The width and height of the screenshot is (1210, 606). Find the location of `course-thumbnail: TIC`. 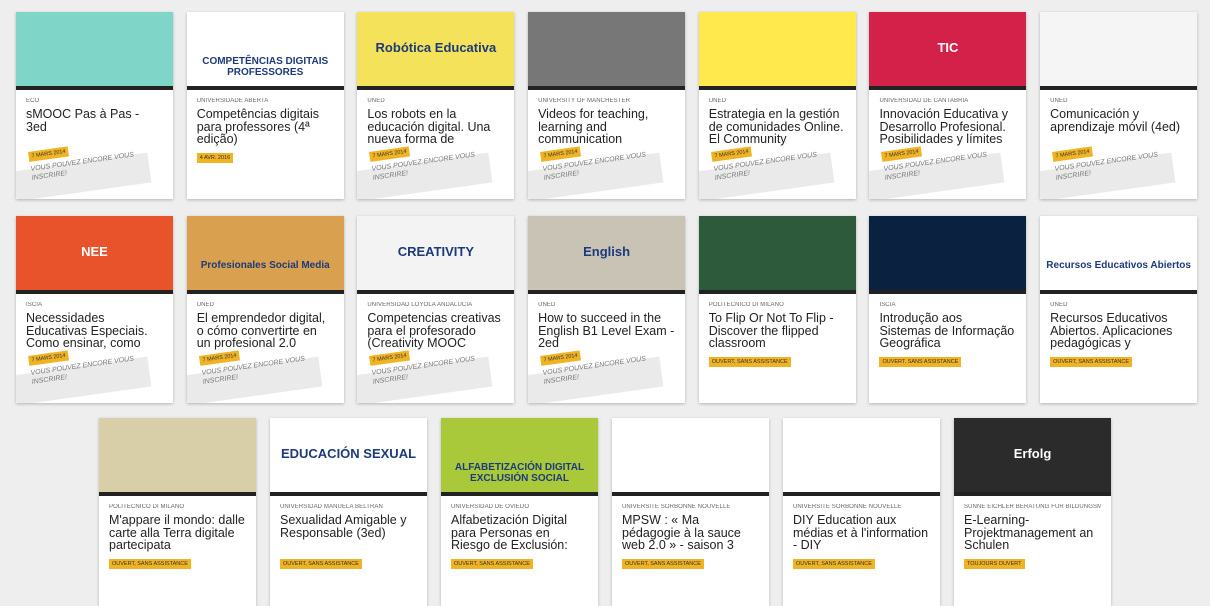

course-thumbnail: TIC is located at coordinates (948, 51).